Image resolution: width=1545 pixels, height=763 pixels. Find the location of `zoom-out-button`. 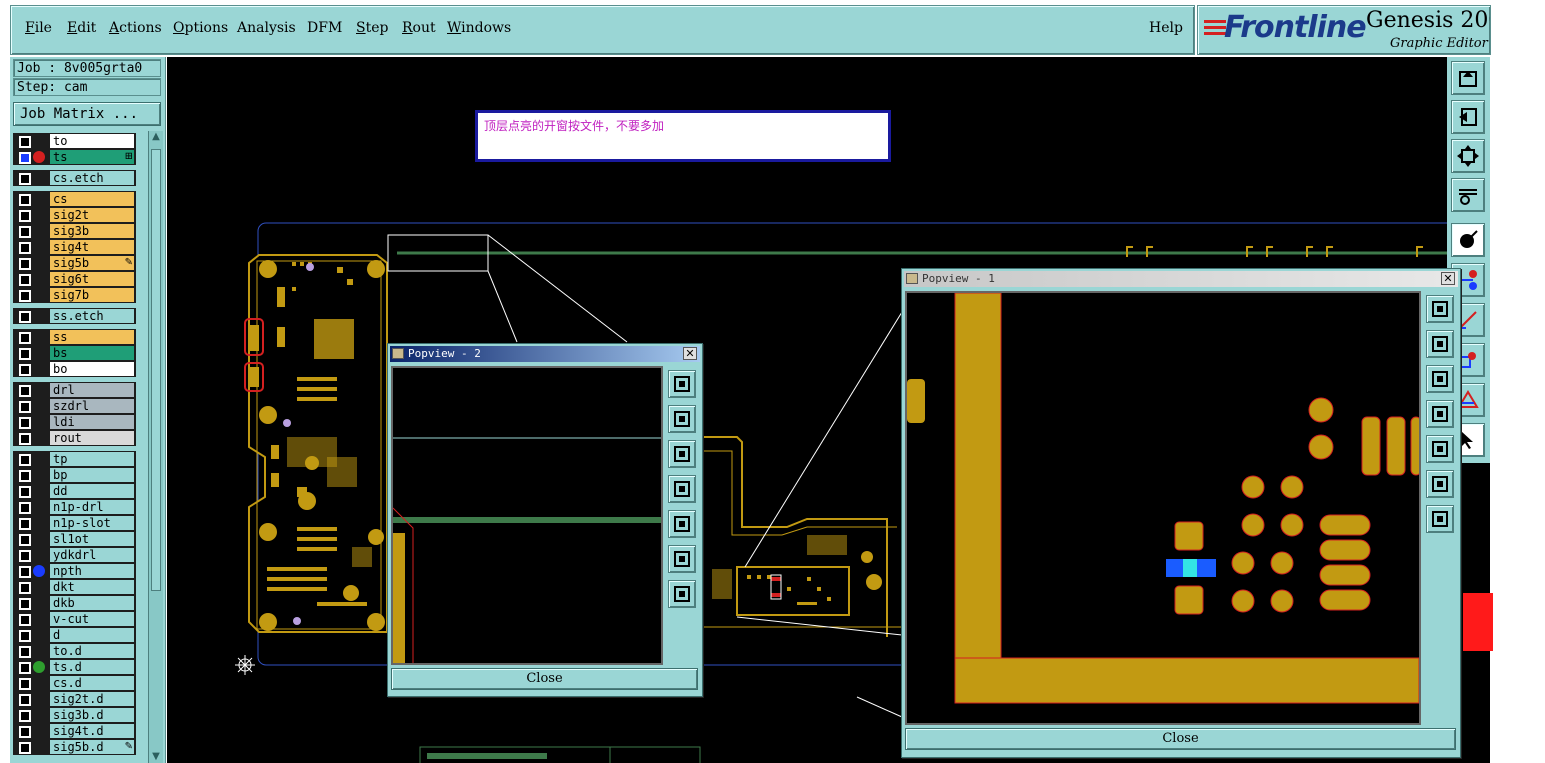

zoom-out-button is located at coordinates (1440, 379).